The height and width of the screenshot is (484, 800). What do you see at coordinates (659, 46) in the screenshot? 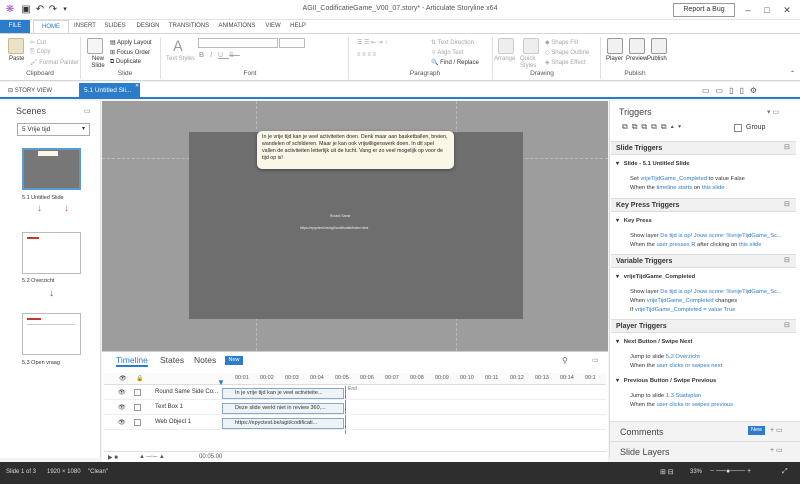
I see `publish-icon` at bounding box center [659, 46].